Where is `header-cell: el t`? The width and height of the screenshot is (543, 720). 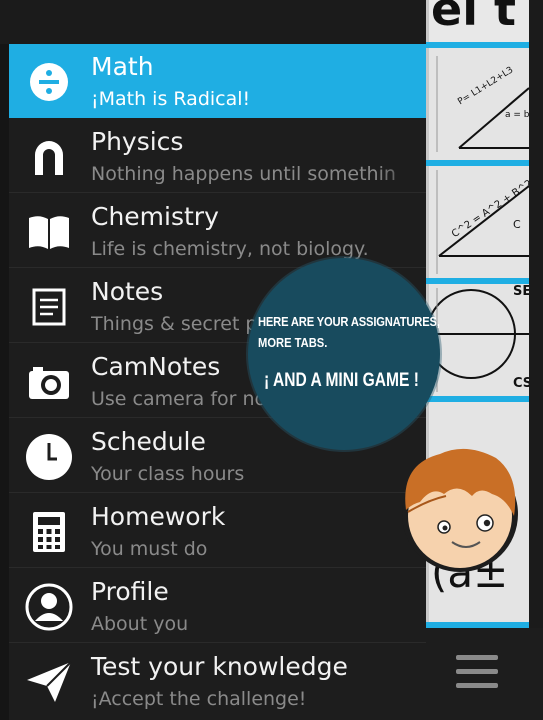 header-cell: el t is located at coordinates (479, 21).